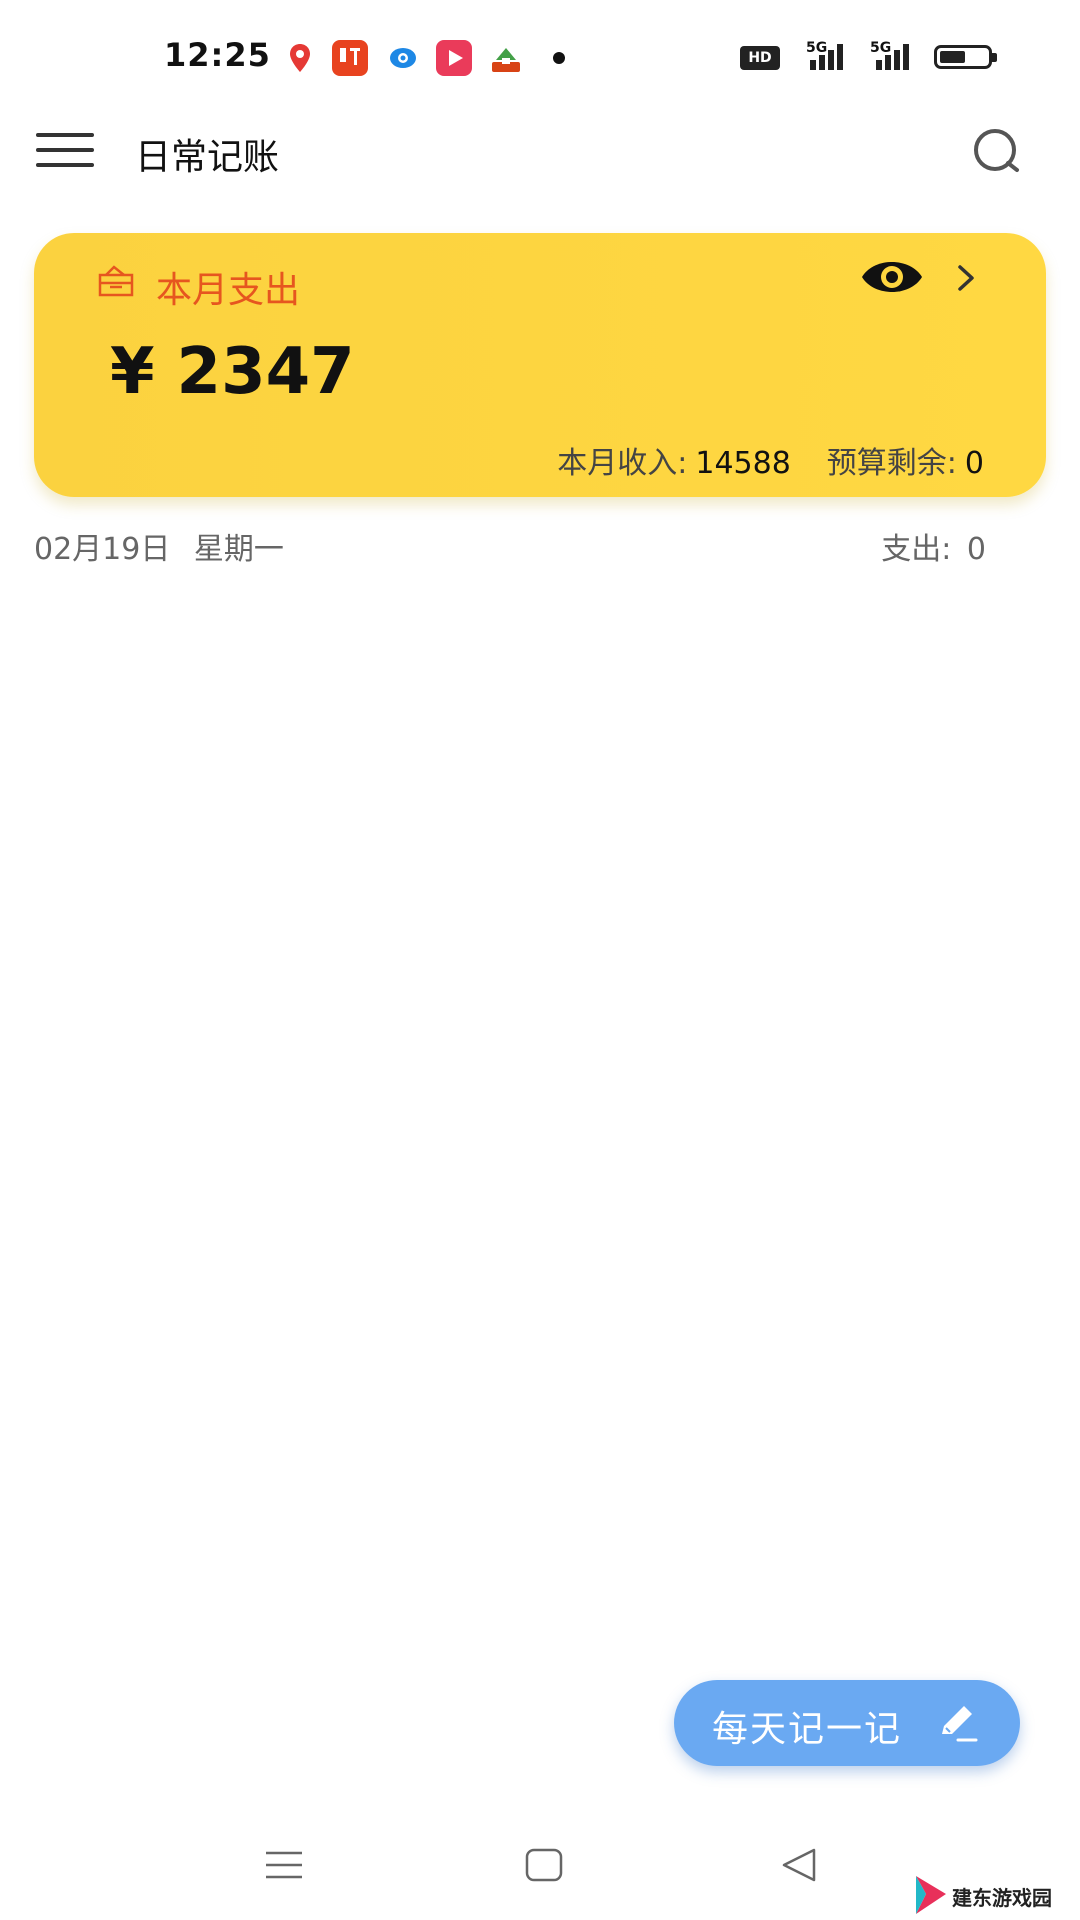 The image size is (1080, 1920). Describe the element at coordinates (976, 549) in the screenshot. I see `day-expense-value: 0` at that location.